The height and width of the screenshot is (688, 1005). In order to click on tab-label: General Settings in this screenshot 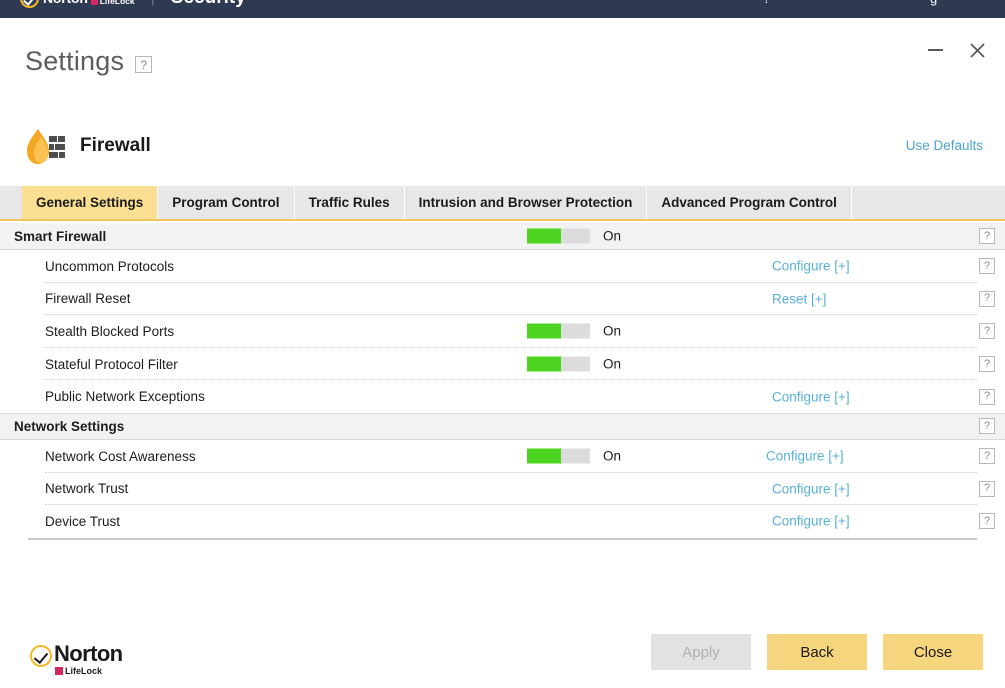, I will do `click(90, 202)`.